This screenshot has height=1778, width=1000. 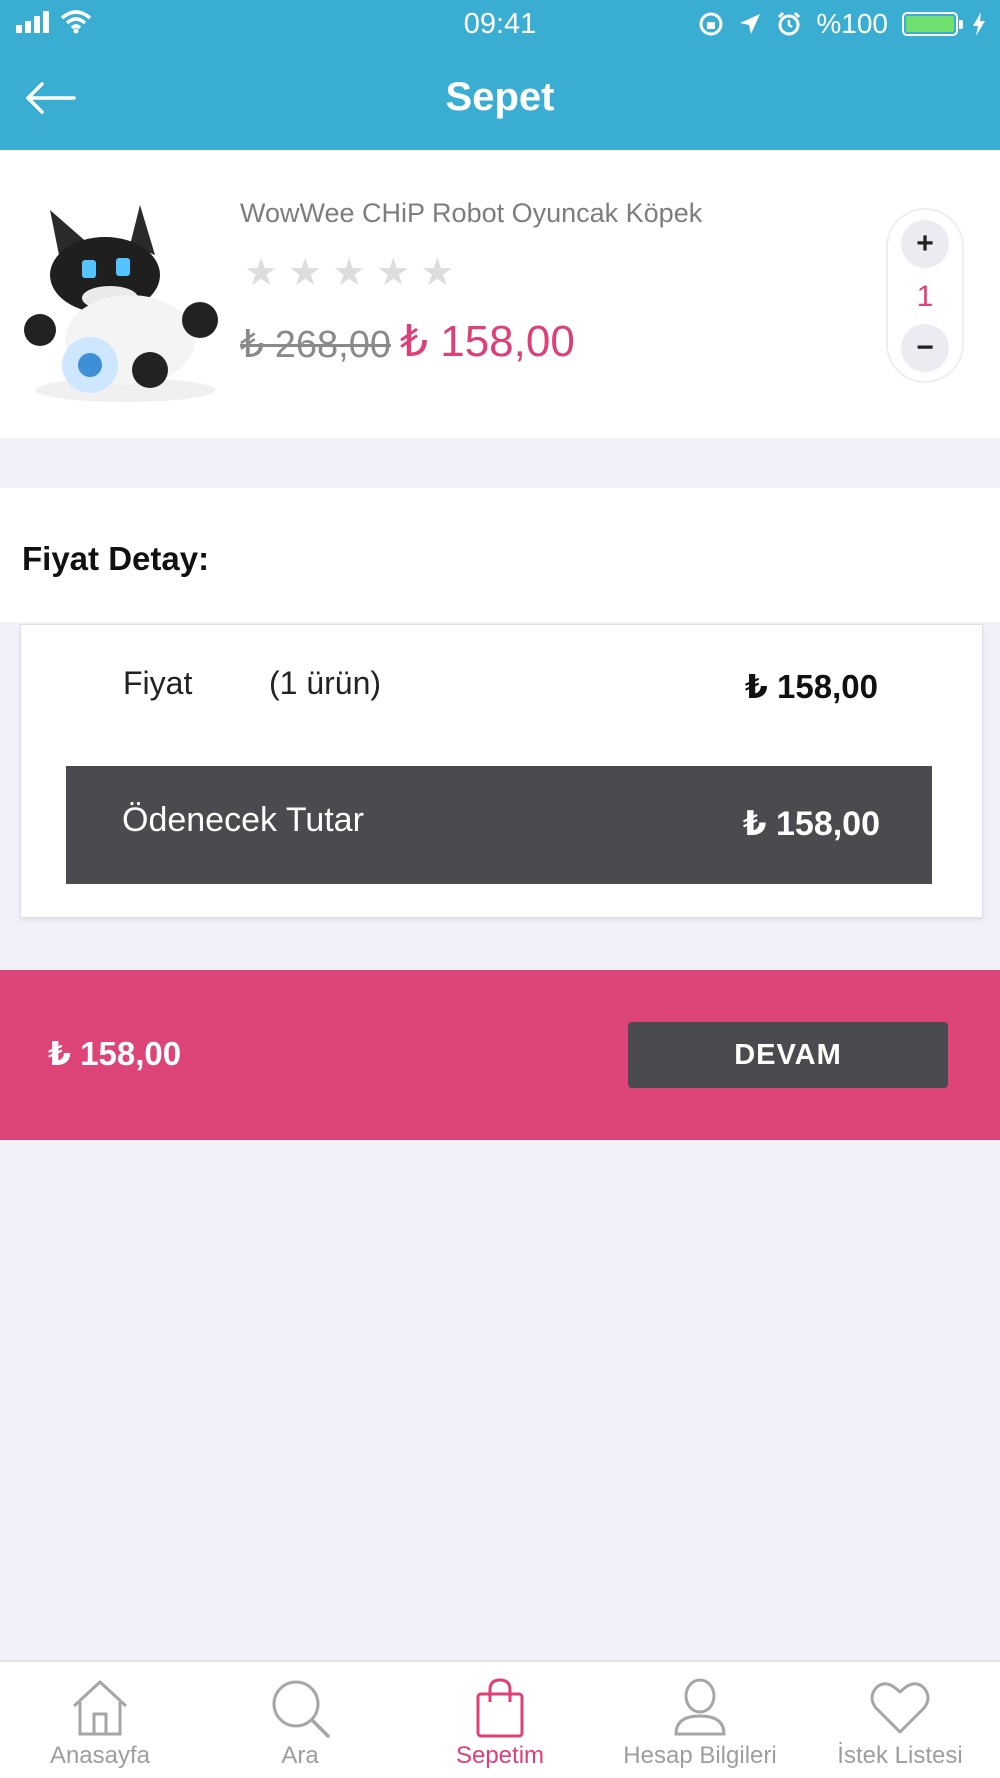 What do you see at coordinates (925, 348) in the screenshot?
I see `decrease-quantity-button: −` at bounding box center [925, 348].